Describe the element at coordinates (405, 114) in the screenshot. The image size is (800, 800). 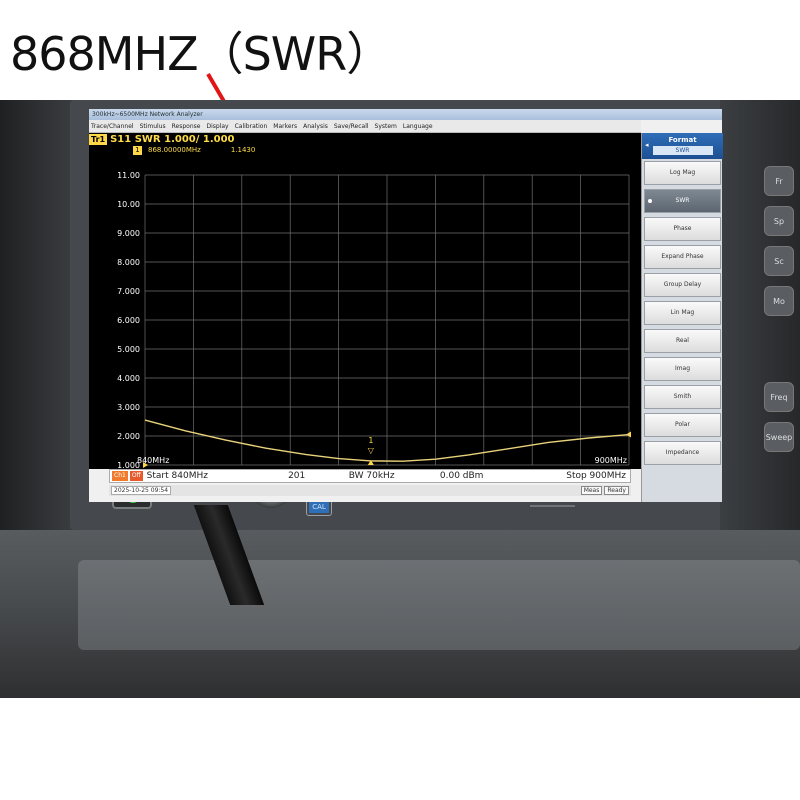
I see `window-title: 300kHz~6500MHz Network Analyzer` at that location.